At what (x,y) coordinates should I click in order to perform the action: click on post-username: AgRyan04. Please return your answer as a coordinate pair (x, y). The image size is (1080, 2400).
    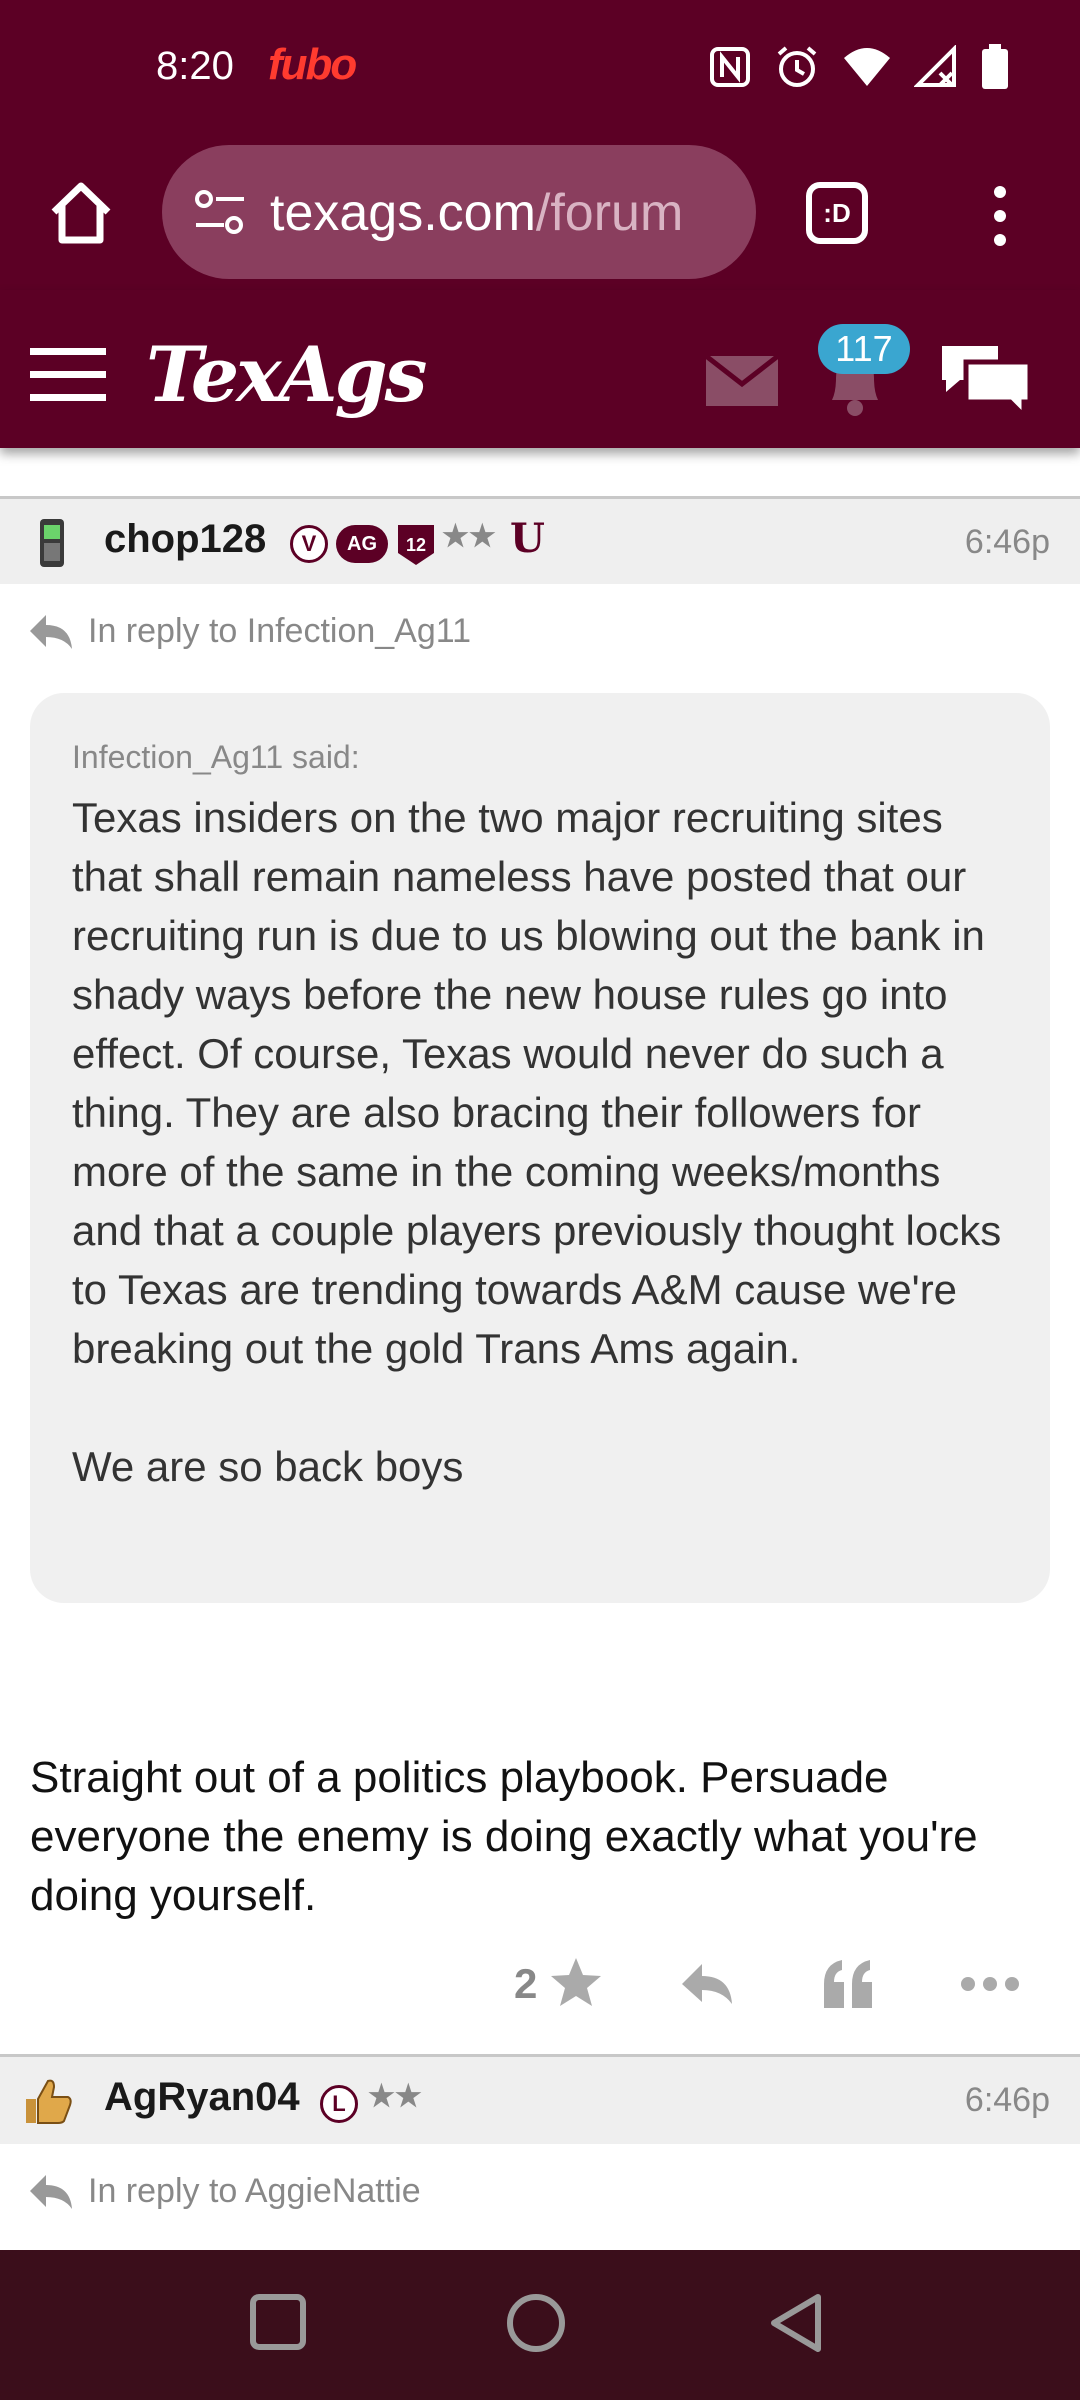
    Looking at the image, I should click on (202, 2097).